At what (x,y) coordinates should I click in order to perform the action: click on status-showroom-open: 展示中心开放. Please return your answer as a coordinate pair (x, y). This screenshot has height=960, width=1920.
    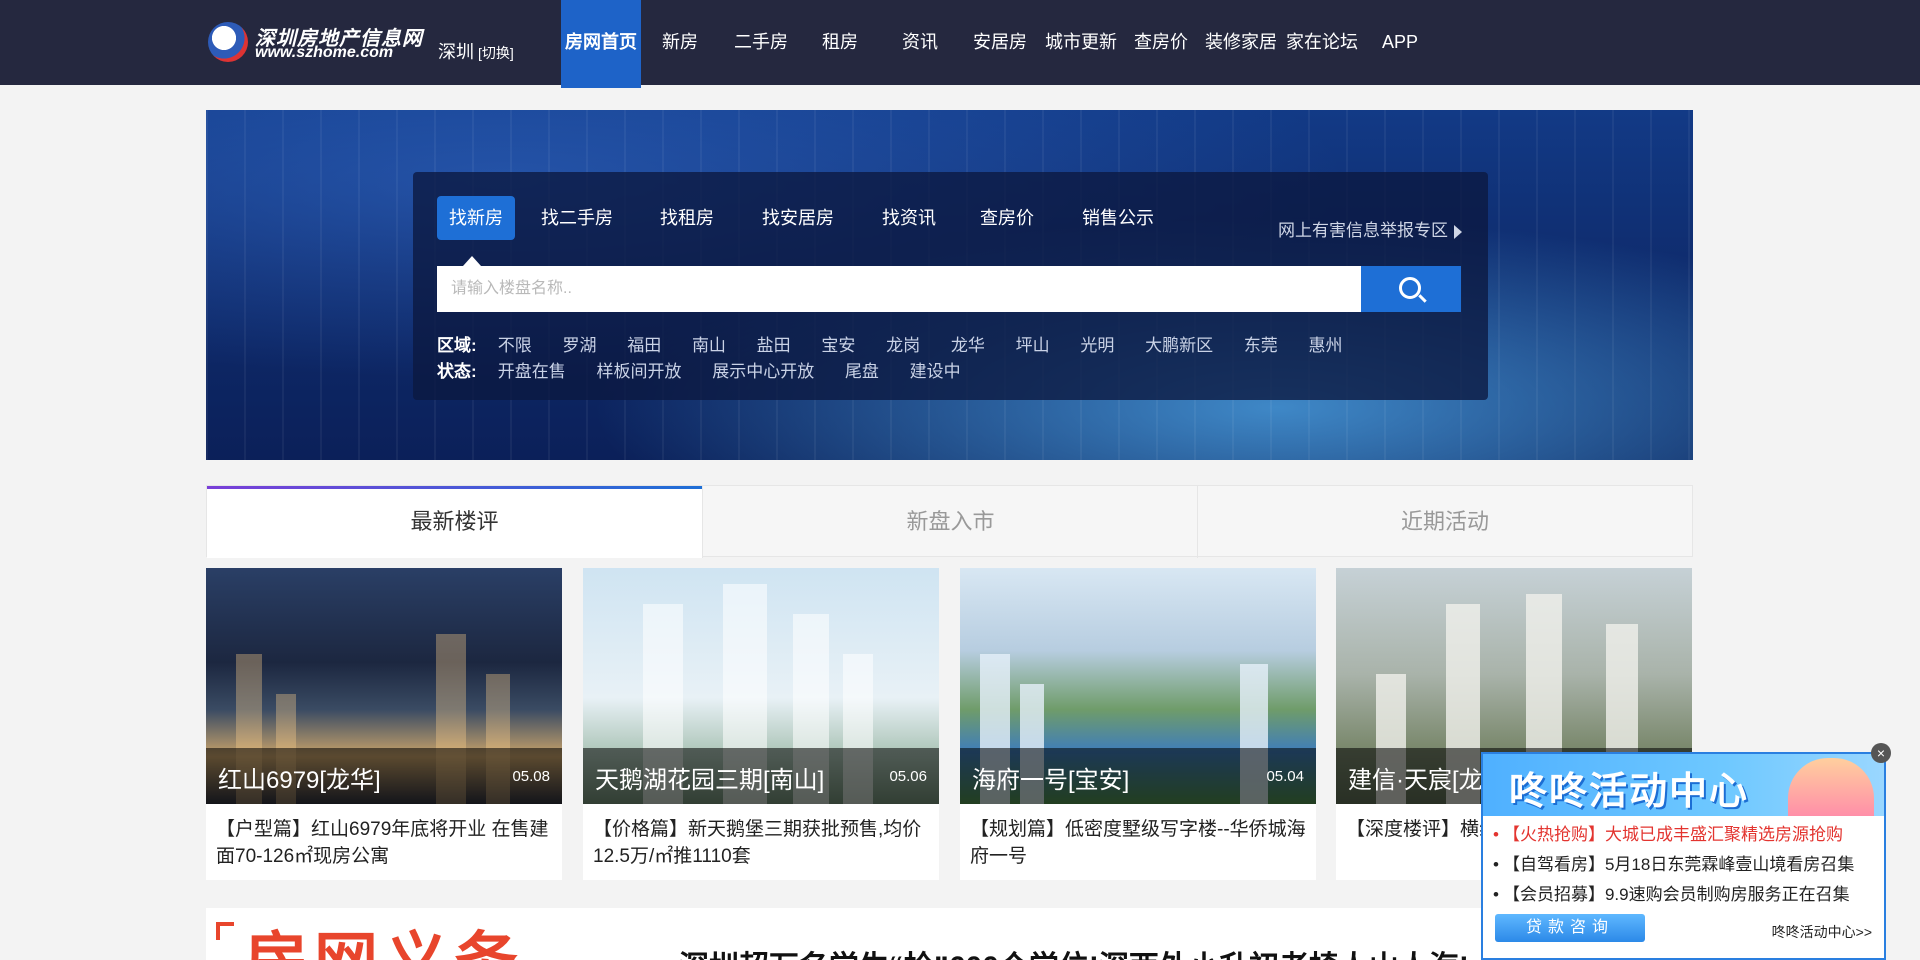
    Looking at the image, I should click on (763, 372).